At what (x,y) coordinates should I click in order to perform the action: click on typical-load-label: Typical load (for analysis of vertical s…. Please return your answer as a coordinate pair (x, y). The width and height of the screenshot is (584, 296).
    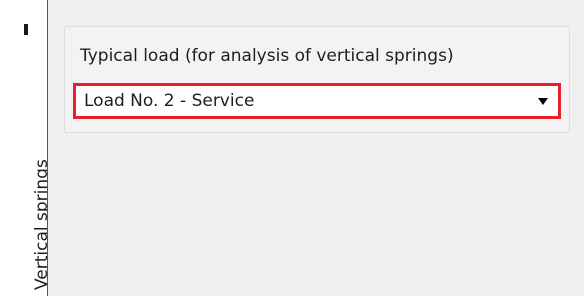
    Looking at the image, I should click on (267, 56).